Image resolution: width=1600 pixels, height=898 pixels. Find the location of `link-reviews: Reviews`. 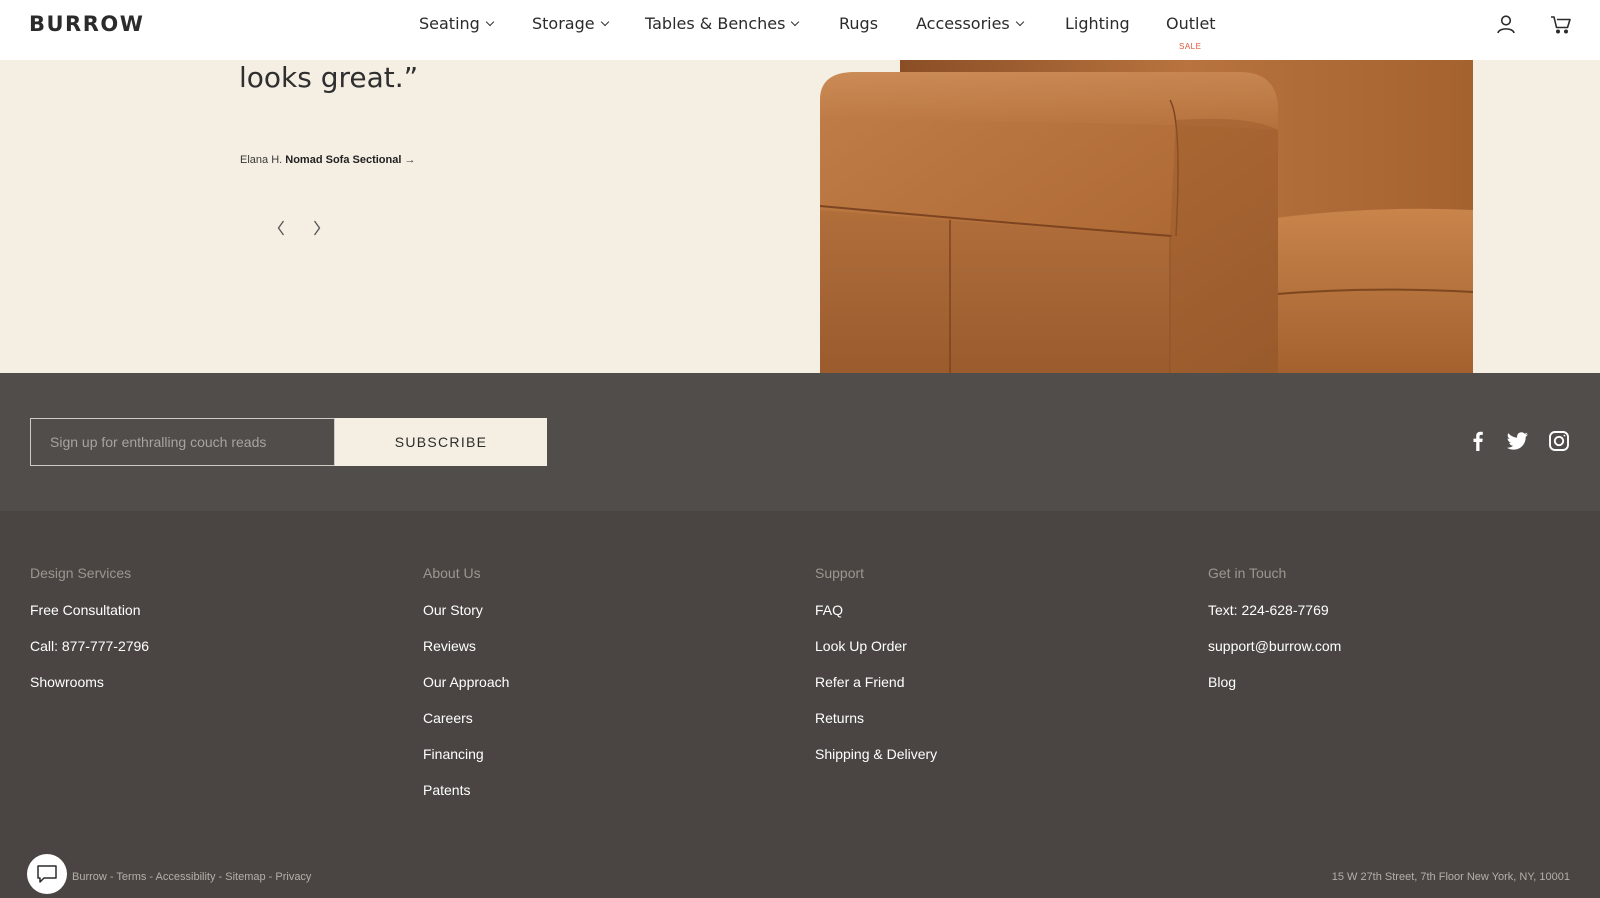

link-reviews: Reviews is located at coordinates (466, 646).